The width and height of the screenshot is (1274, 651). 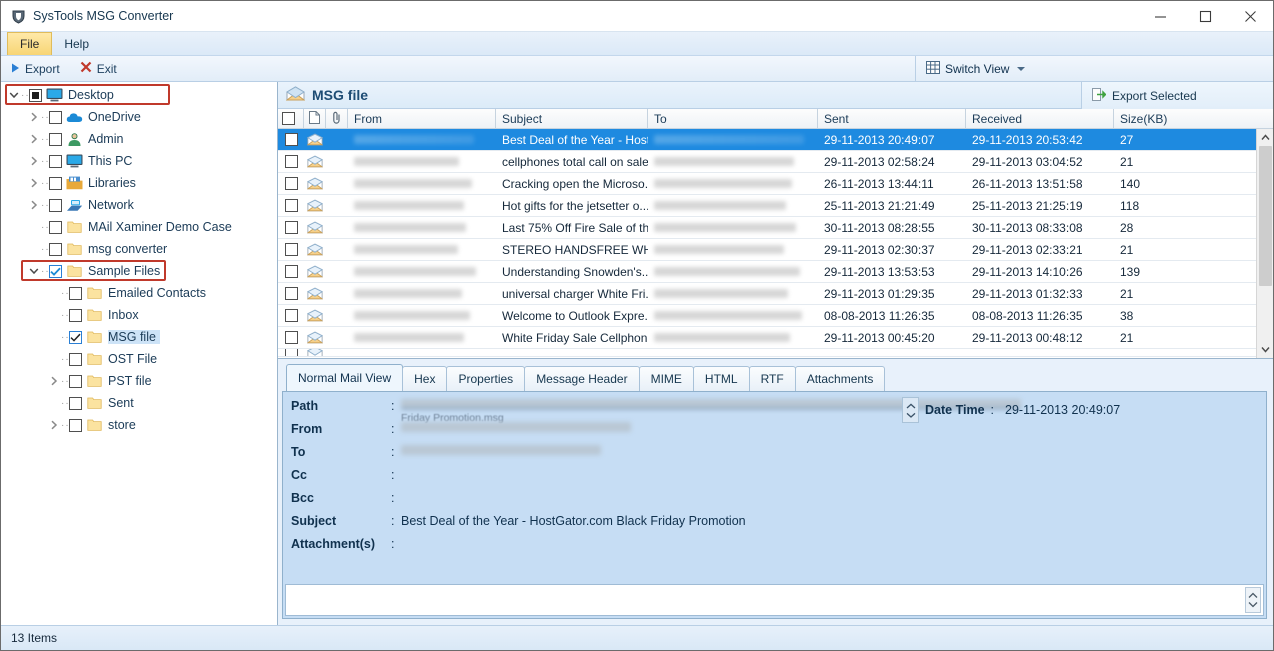 What do you see at coordinates (1040, 119) in the screenshot?
I see `column-header-received: Received` at bounding box center [1040, 119].